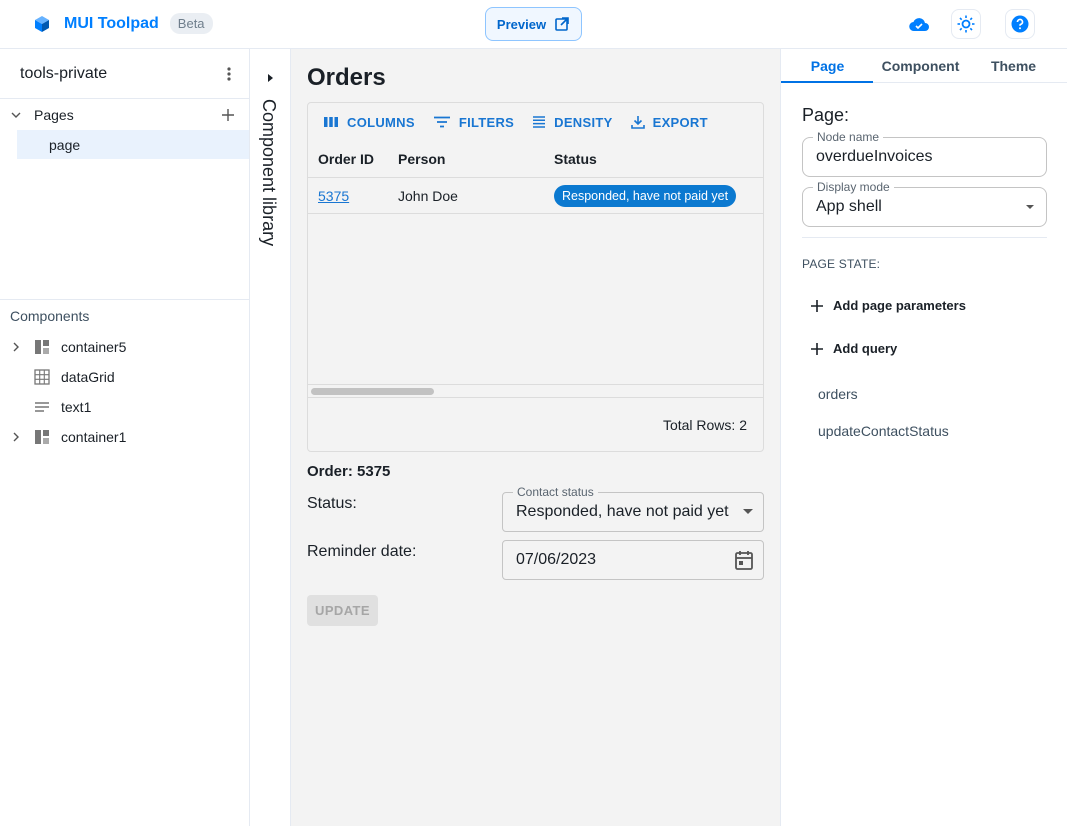 This screenshot has height=826, width=1067. I want to click on order-id-cell: 5375, so click(348, 196).